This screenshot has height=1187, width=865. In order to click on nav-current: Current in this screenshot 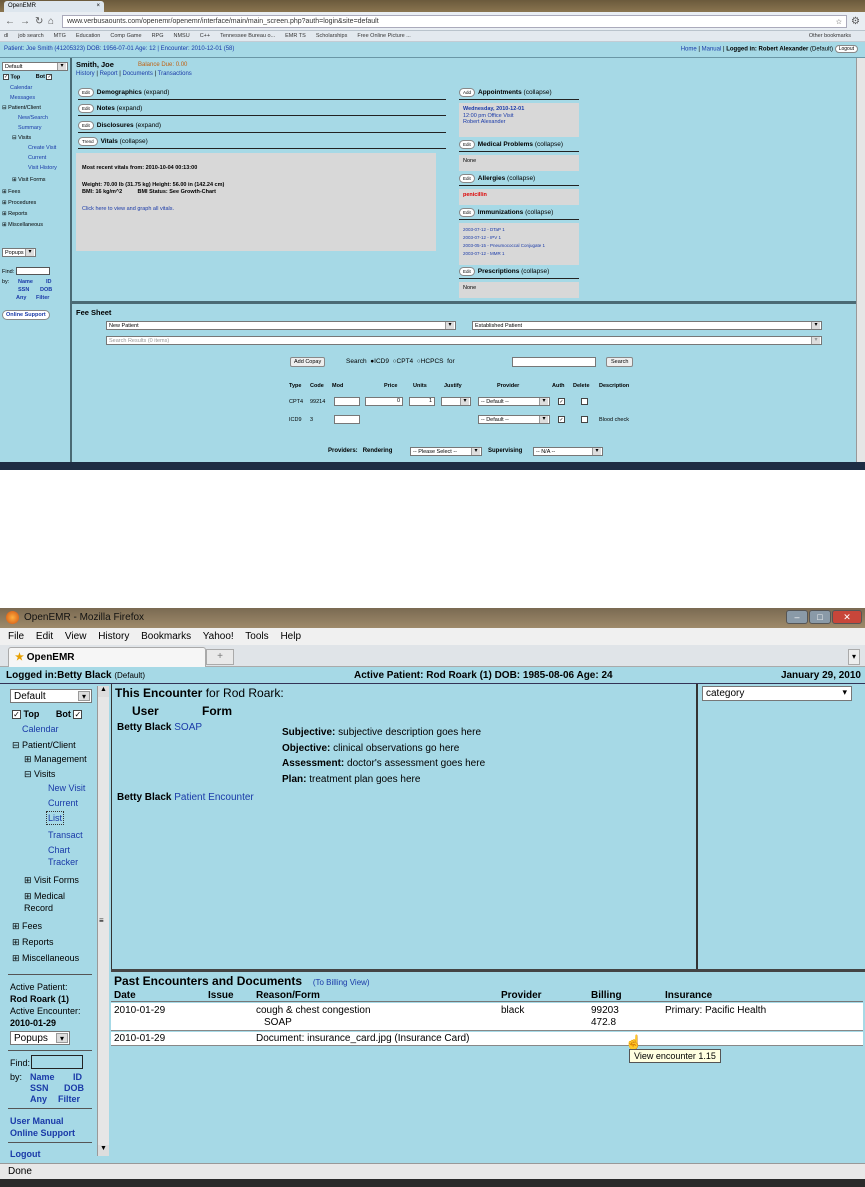, I will do `click(37, 158)`.